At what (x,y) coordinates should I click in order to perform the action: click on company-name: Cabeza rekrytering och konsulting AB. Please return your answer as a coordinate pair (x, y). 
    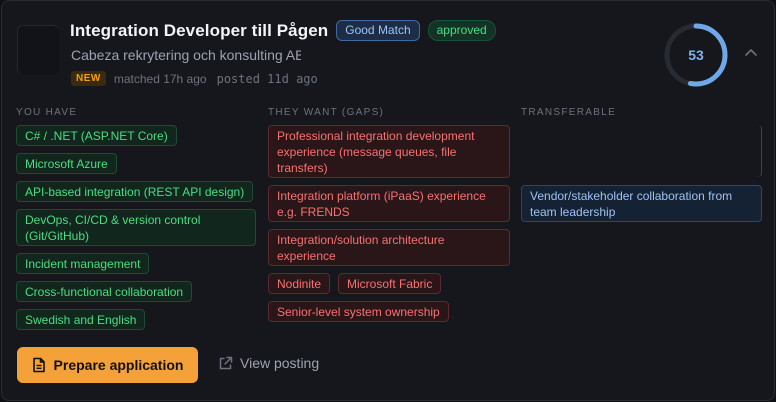
    Looking at the image, I should click on (186, 55).